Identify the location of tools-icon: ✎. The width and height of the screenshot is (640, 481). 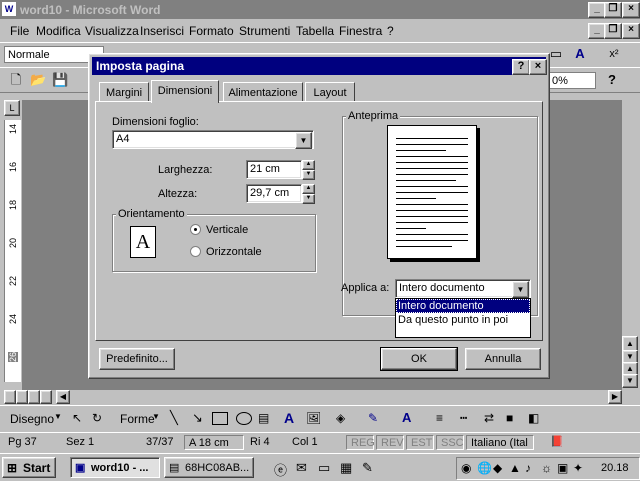
(367, 468).